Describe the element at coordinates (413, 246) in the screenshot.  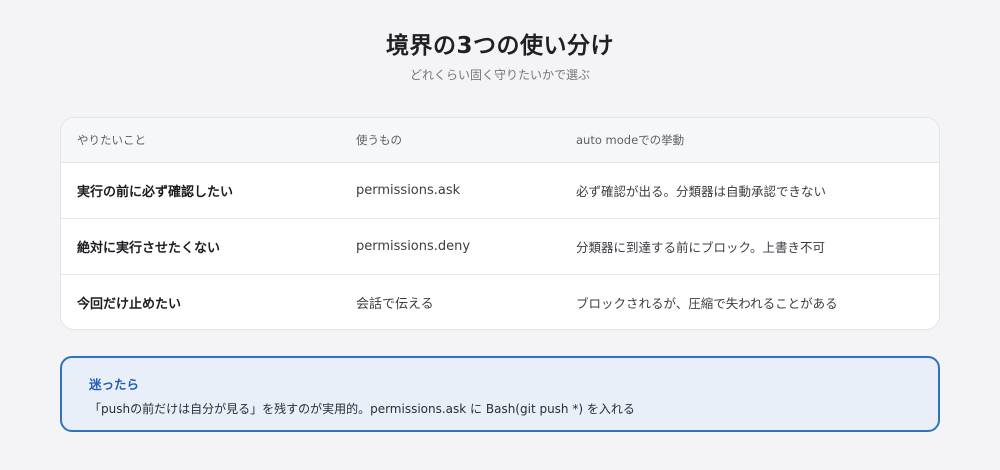
I see `row-tool: permissions.deny` at that location.